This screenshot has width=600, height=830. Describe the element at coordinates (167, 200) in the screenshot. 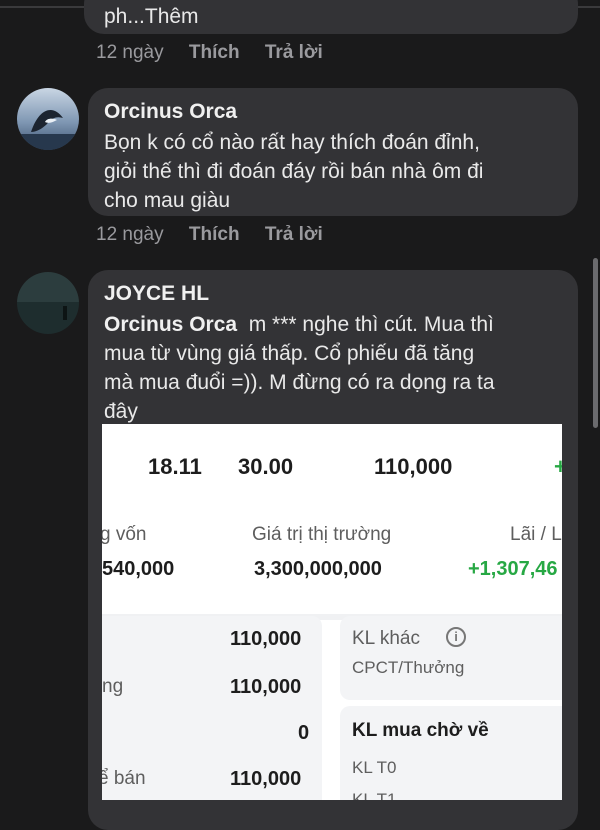

I see `comment-text-line: cho mau giàu` at that location.